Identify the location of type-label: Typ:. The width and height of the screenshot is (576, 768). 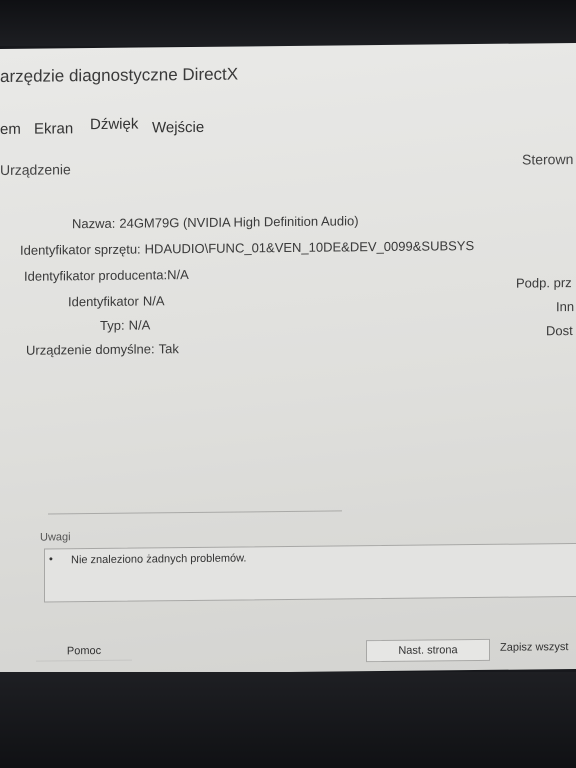
(112, 325).